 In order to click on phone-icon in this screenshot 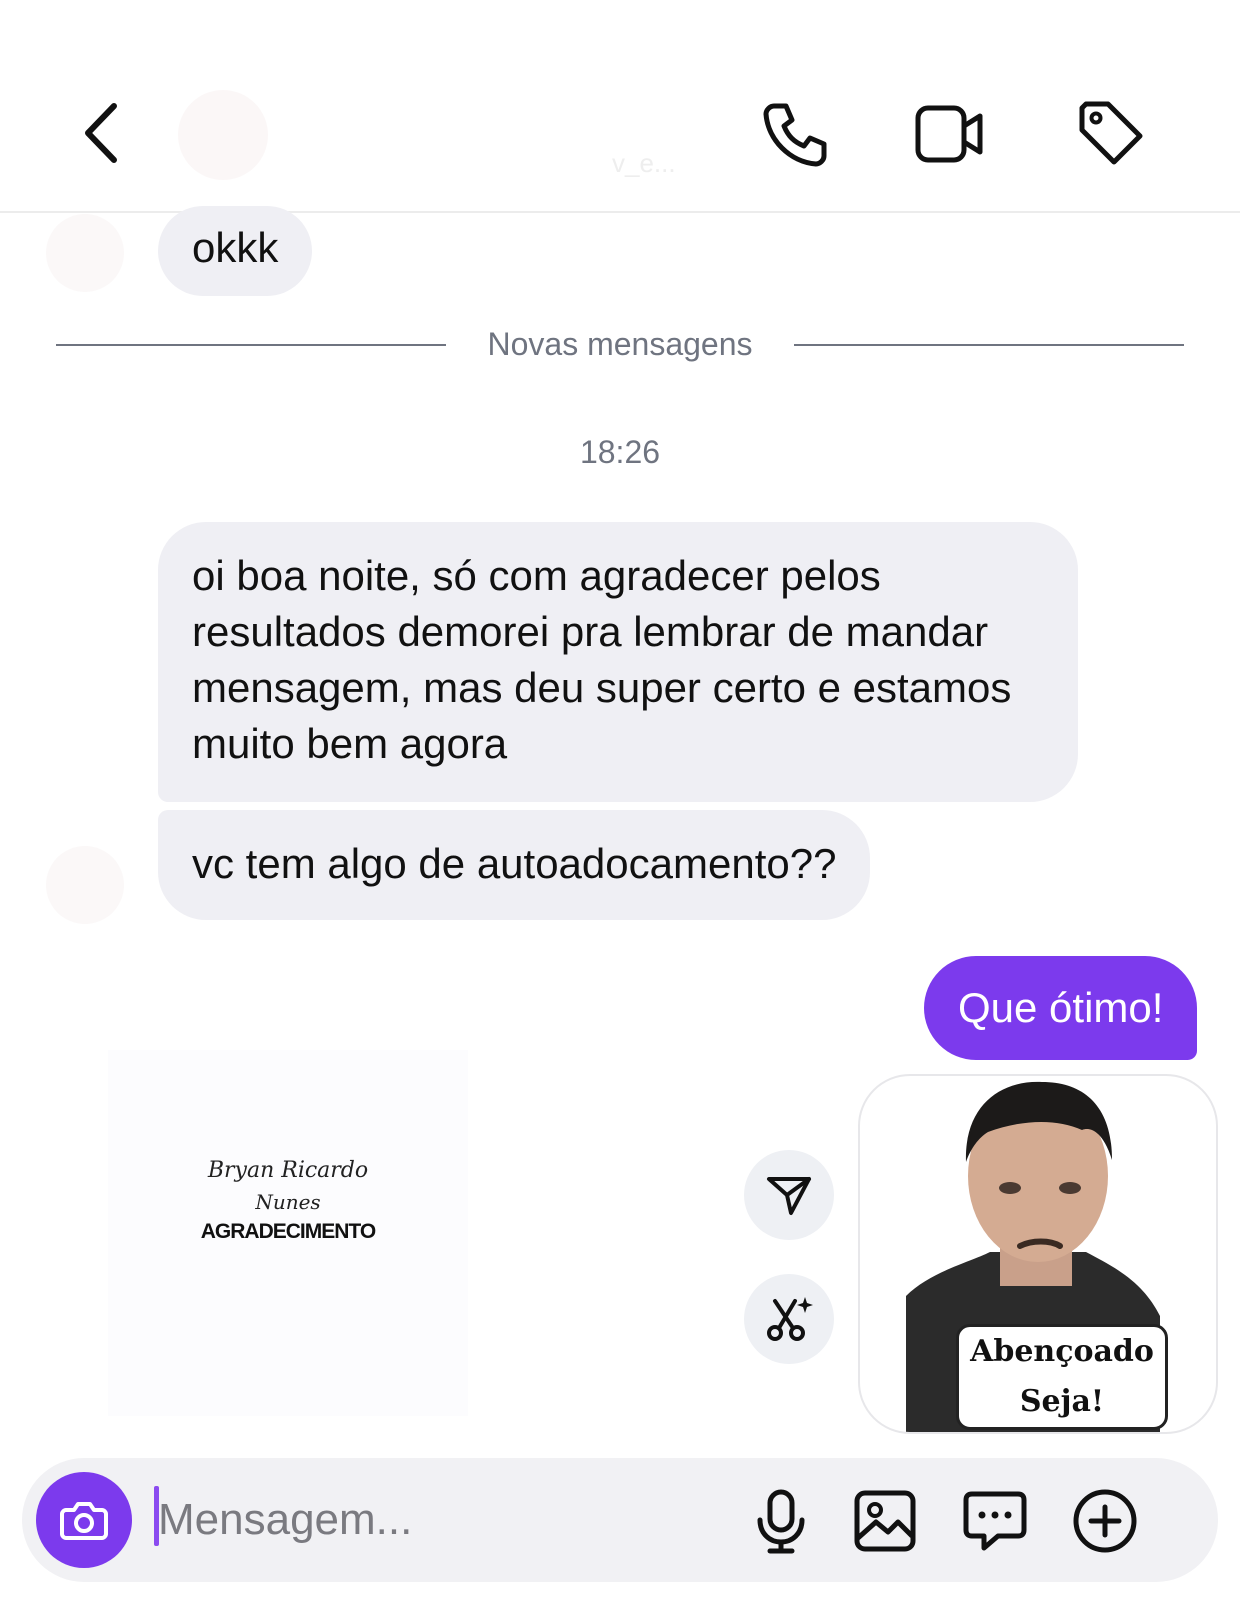, I will do `click(795, 135)`.